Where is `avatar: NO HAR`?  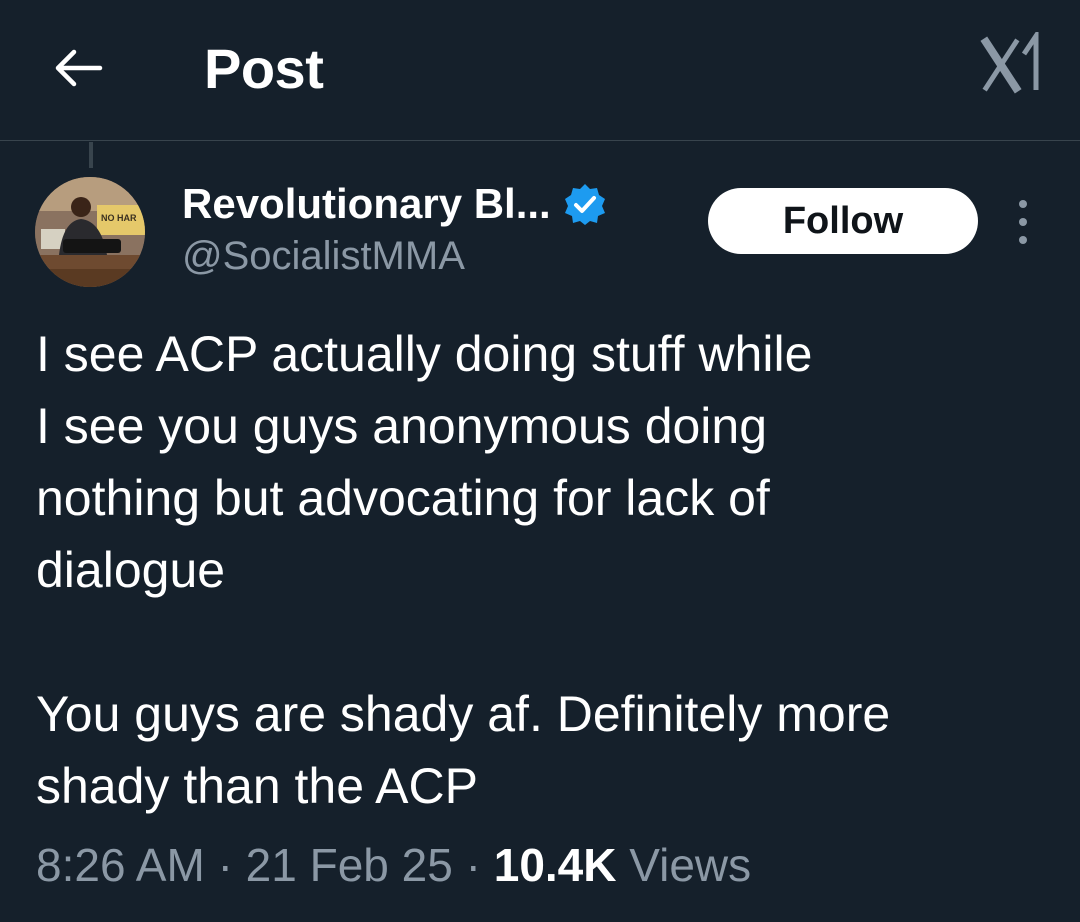
avatar: NO HAR is located at coordinates (90, 232).